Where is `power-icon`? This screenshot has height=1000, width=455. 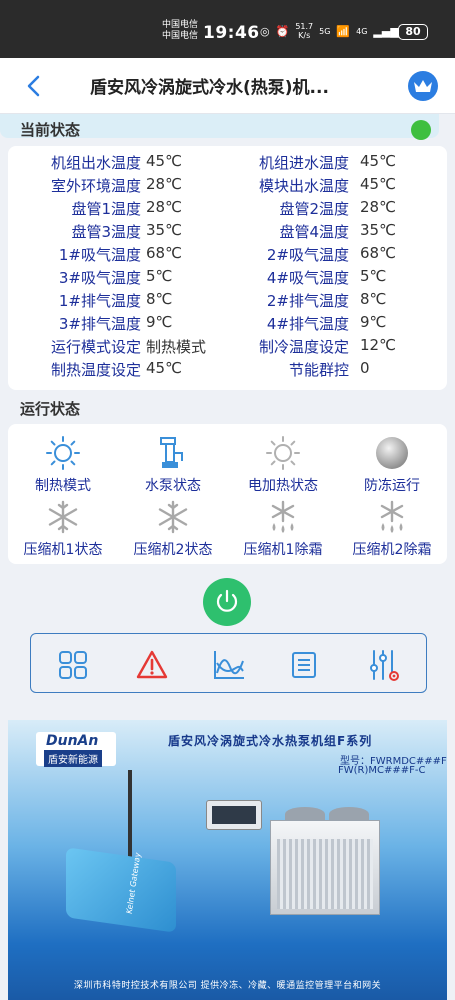 power-icon is located at coordinates (227, 600).